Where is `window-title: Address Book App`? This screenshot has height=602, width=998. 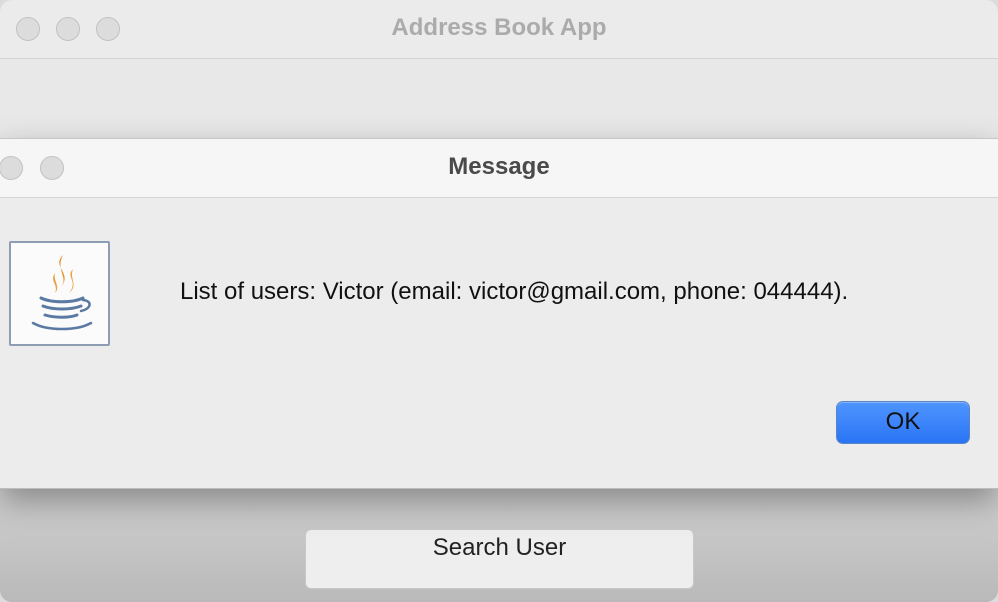 window-title: Address Book App is located at coordinates (499, 27).